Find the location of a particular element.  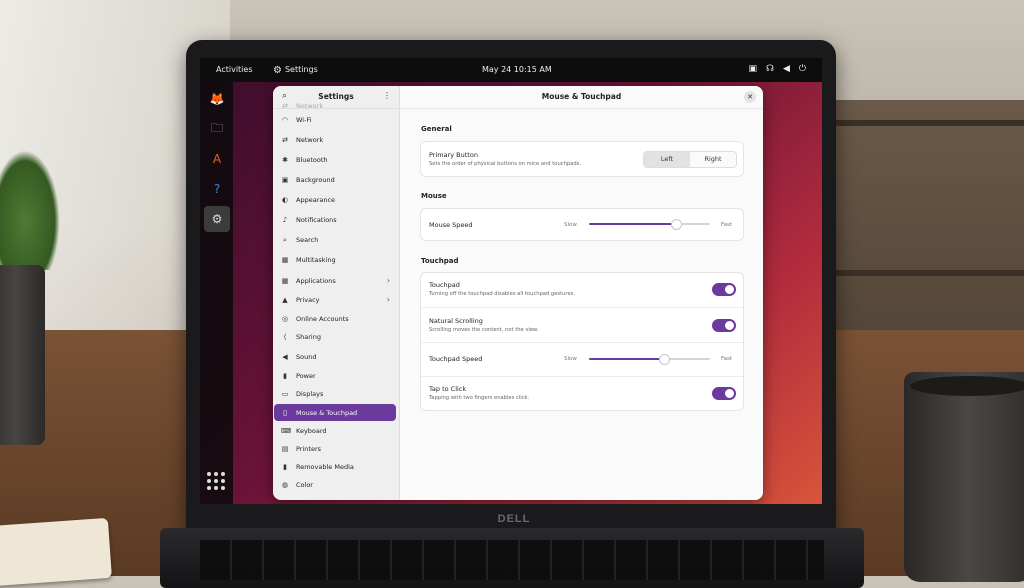

sidebar-item-label: Sharing is located at coordinates (308, 336).